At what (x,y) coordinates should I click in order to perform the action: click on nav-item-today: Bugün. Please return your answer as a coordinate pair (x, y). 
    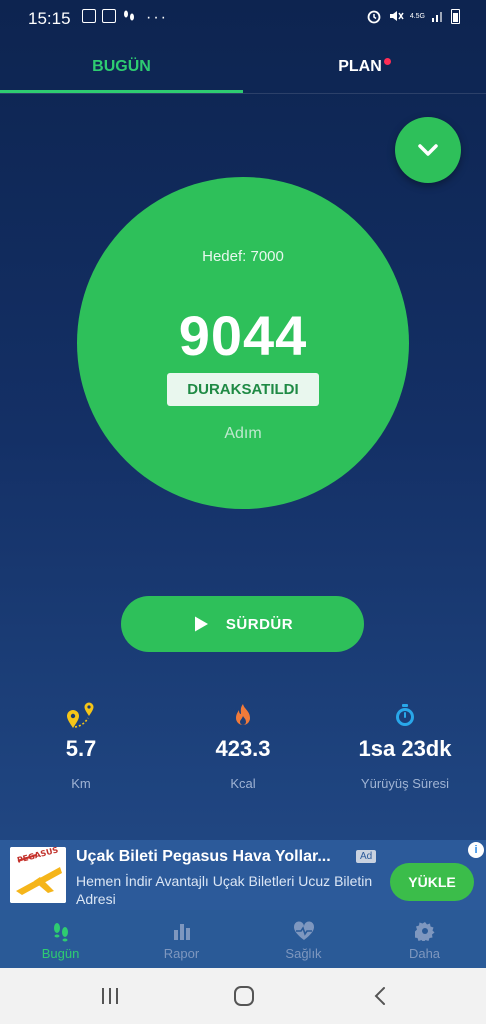
    Looking at the image, I should click on (60, 939).